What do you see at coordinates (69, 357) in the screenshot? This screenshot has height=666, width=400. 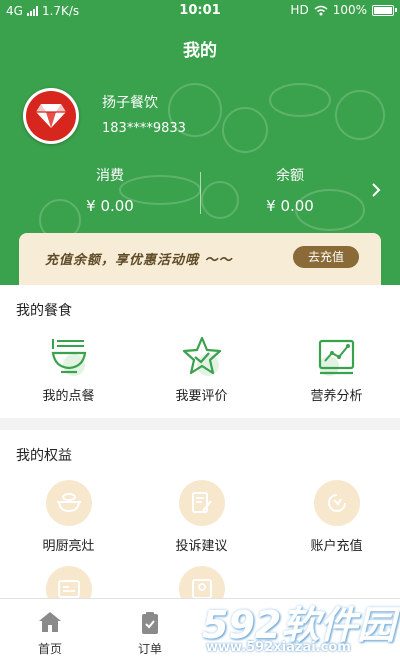 I see `bowl-icon` at bounding box center [69, 357].